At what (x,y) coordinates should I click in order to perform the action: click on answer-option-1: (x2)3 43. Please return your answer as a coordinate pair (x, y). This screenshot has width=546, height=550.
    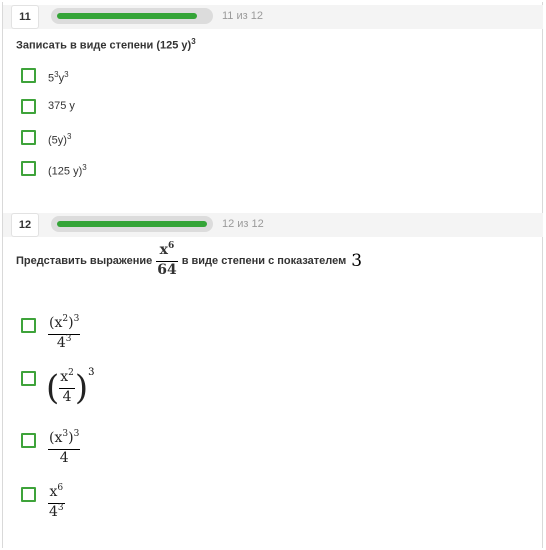
    Looking at the image, I should click on (51, 334).